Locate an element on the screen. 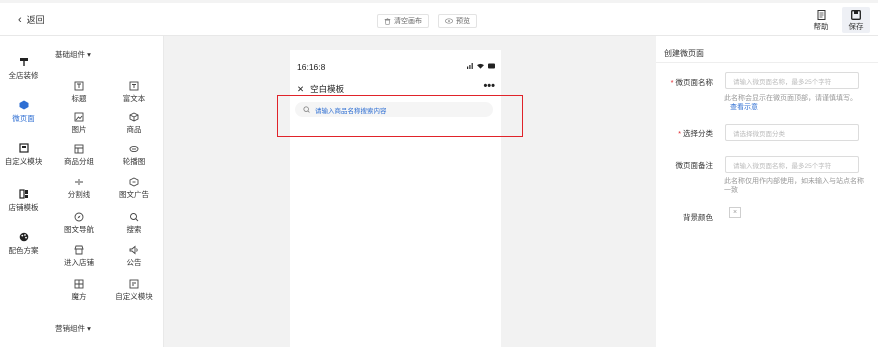 This screenshot has height=347, width=878. template-icon is located at coordinates (23, 194).